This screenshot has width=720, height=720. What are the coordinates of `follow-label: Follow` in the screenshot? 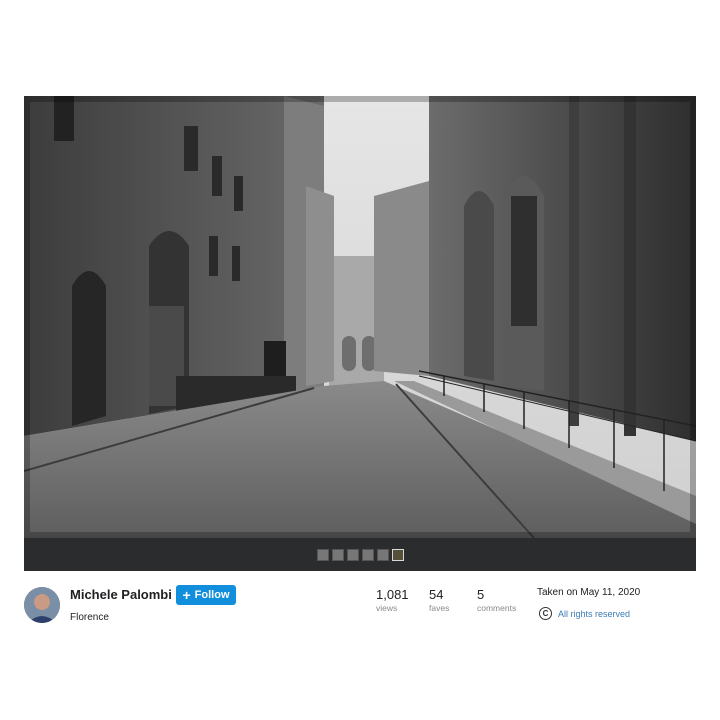 It's located at (212, 595).